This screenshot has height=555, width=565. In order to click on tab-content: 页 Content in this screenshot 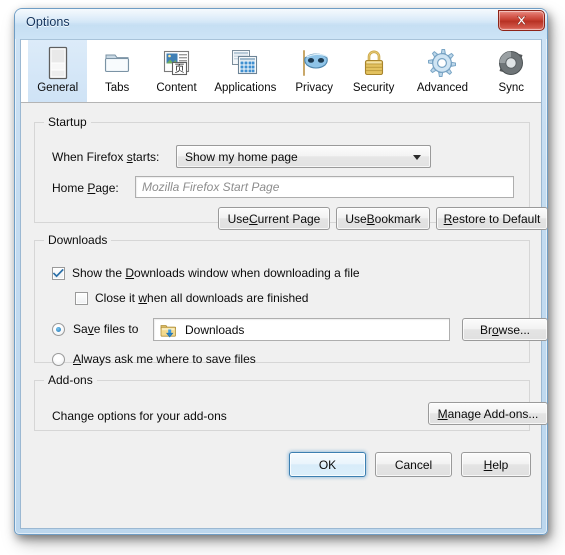, I will do `click(176, 71)`.